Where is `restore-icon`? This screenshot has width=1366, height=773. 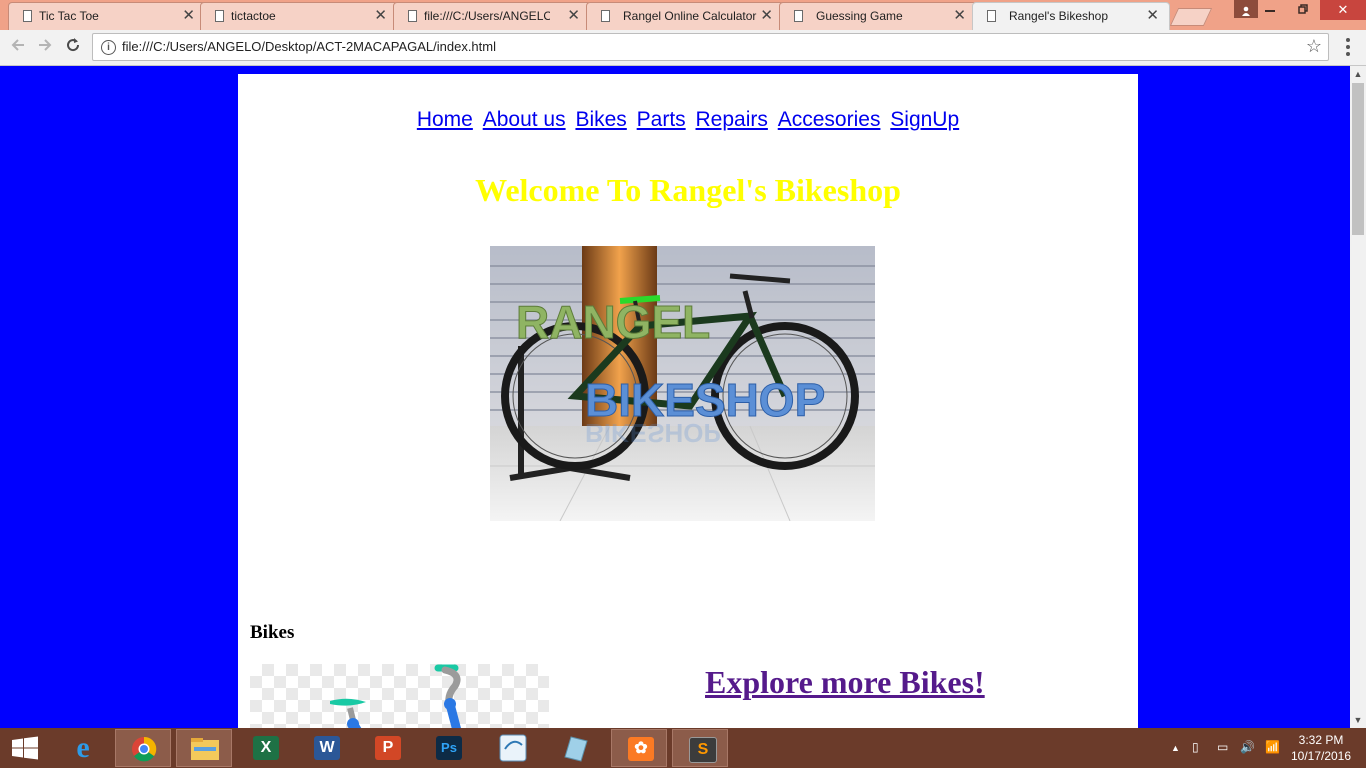 restore-icon is located at coordinates (1303, 9).